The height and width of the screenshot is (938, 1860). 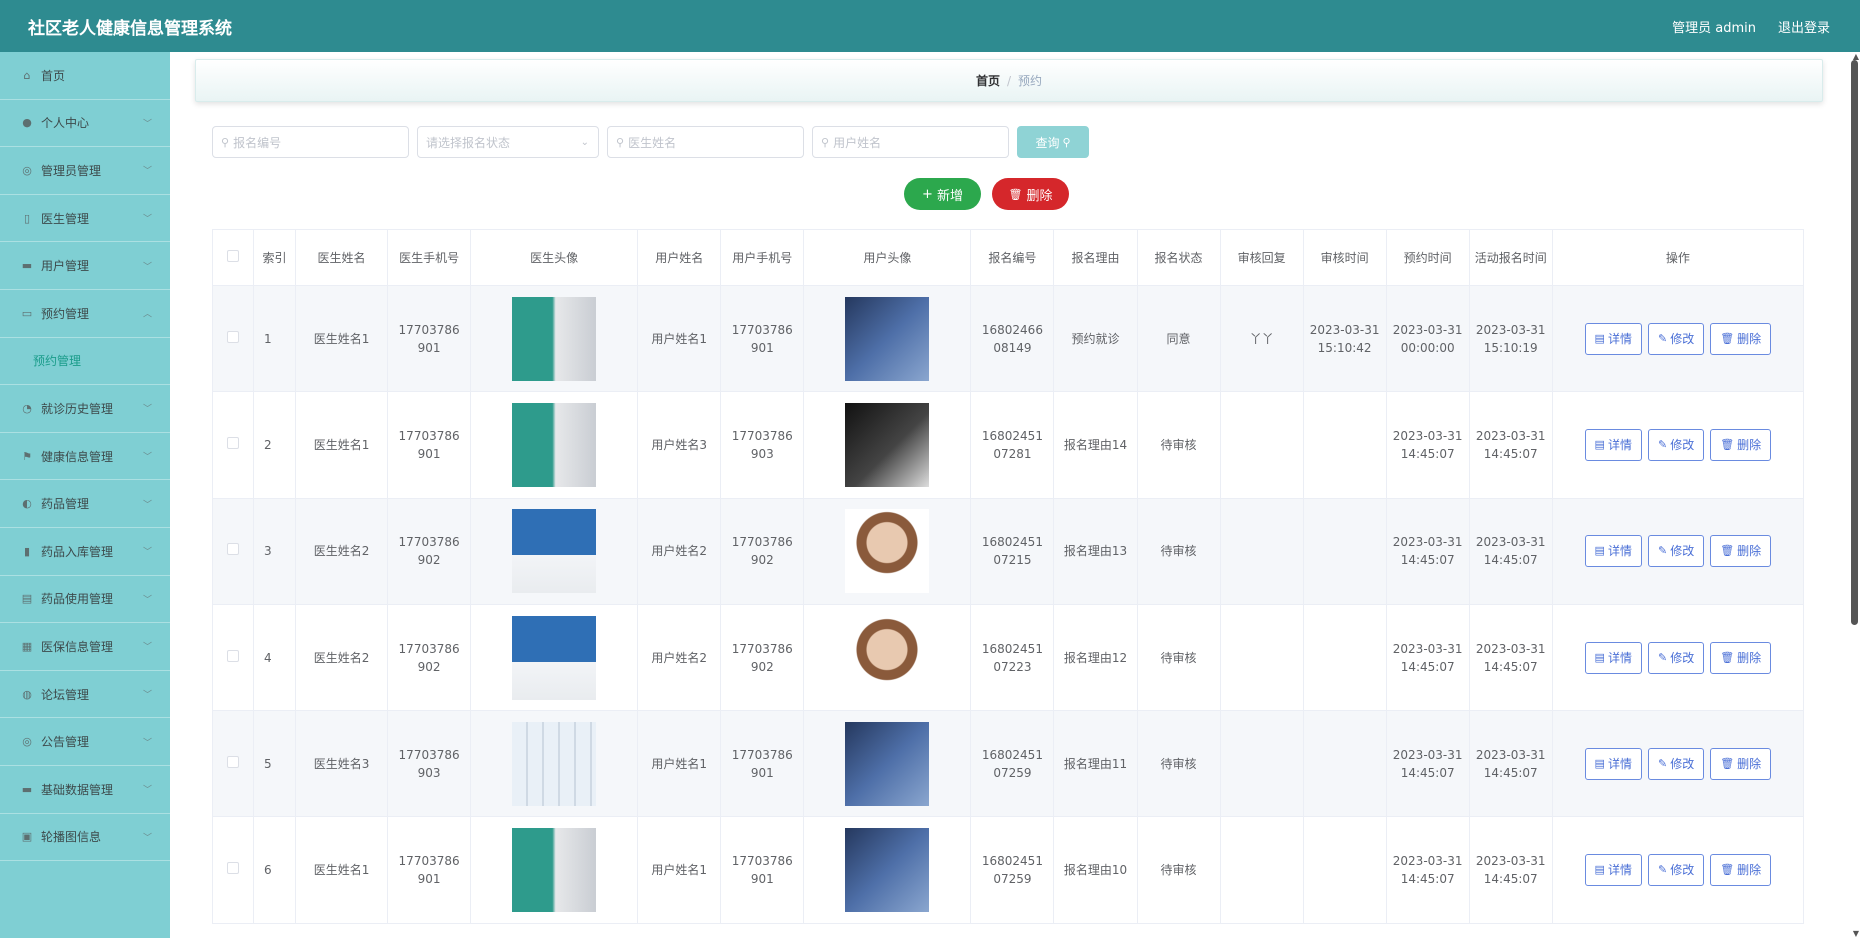 I want to click on app-title: 社区老人健康信息管理系统, so click(x=130, y=28).